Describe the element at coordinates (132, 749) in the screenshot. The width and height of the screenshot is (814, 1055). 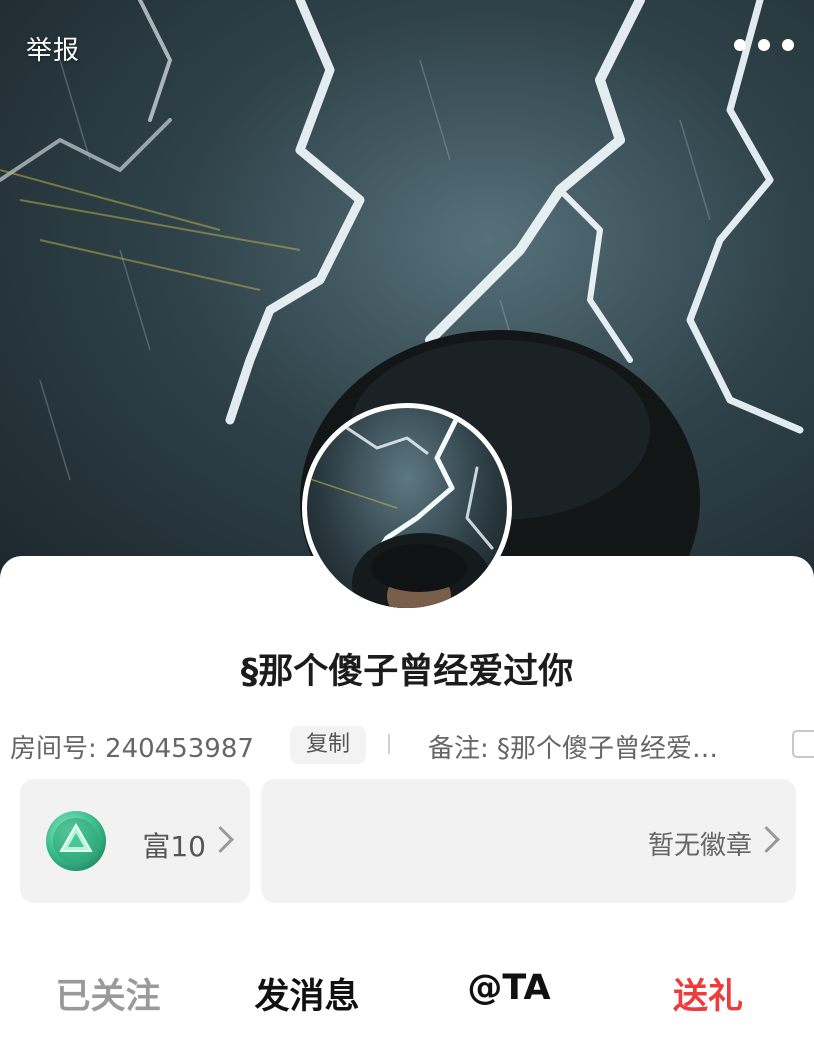
I see `room-number: 房间号: 240453987` at that location.